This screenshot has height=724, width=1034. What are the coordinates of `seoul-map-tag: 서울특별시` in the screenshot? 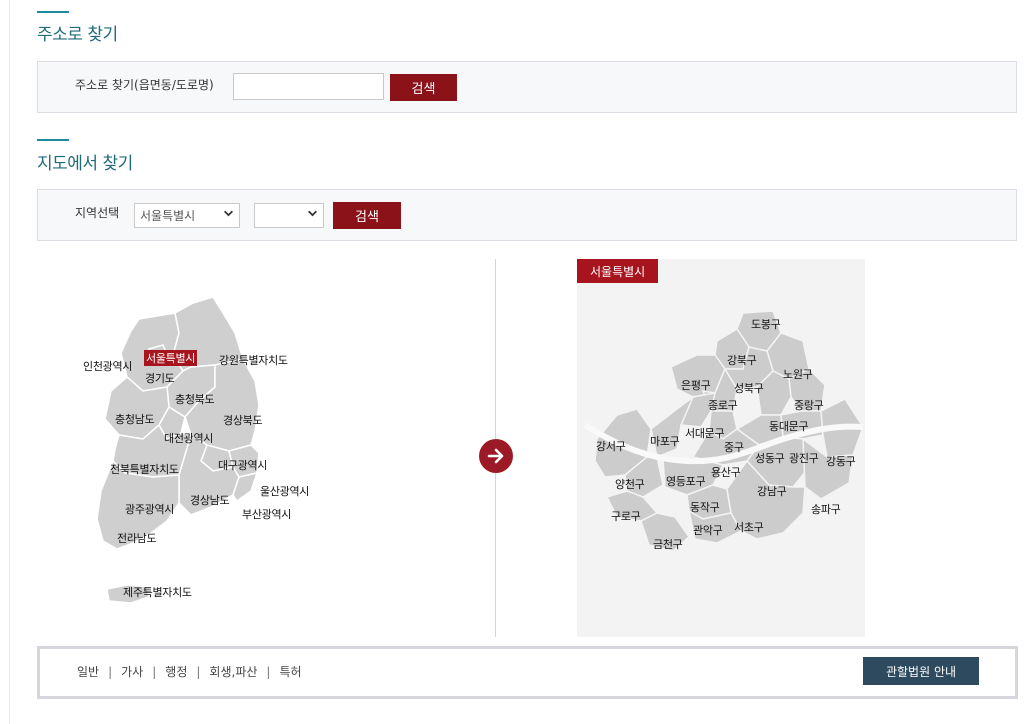 It's located at (618, 271).